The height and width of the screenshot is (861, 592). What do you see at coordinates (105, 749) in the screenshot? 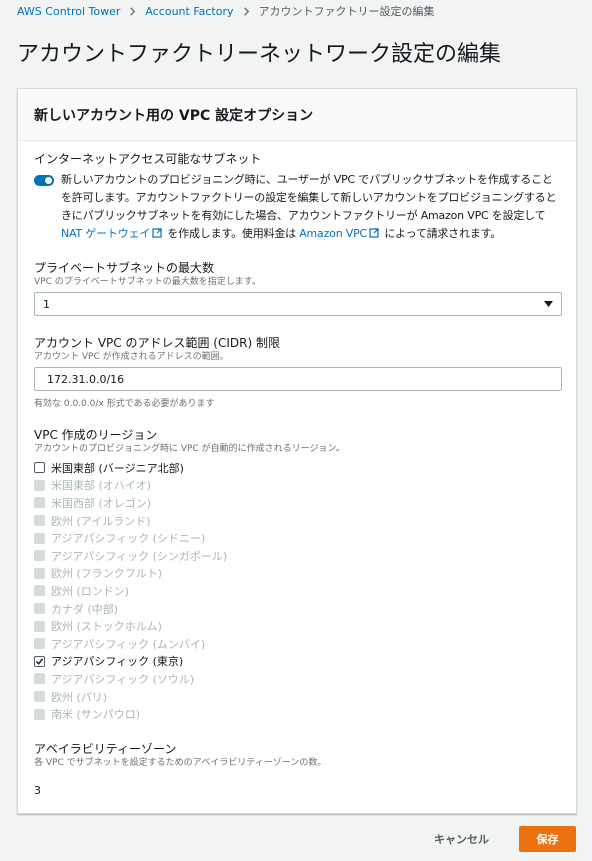
I see `availability-zones-label: アベイラビリティーゾーン` at bounding box center [105, 749].